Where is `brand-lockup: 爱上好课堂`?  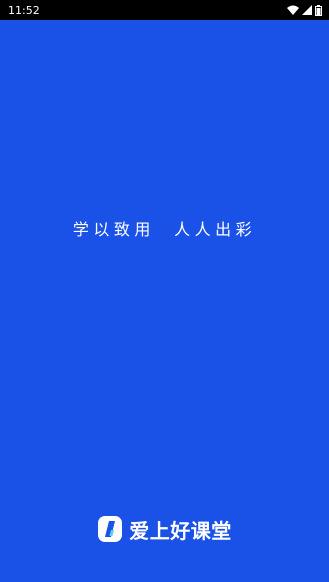 brand-lockup: 爱上好课堂 is located at coordinates (164, 529).